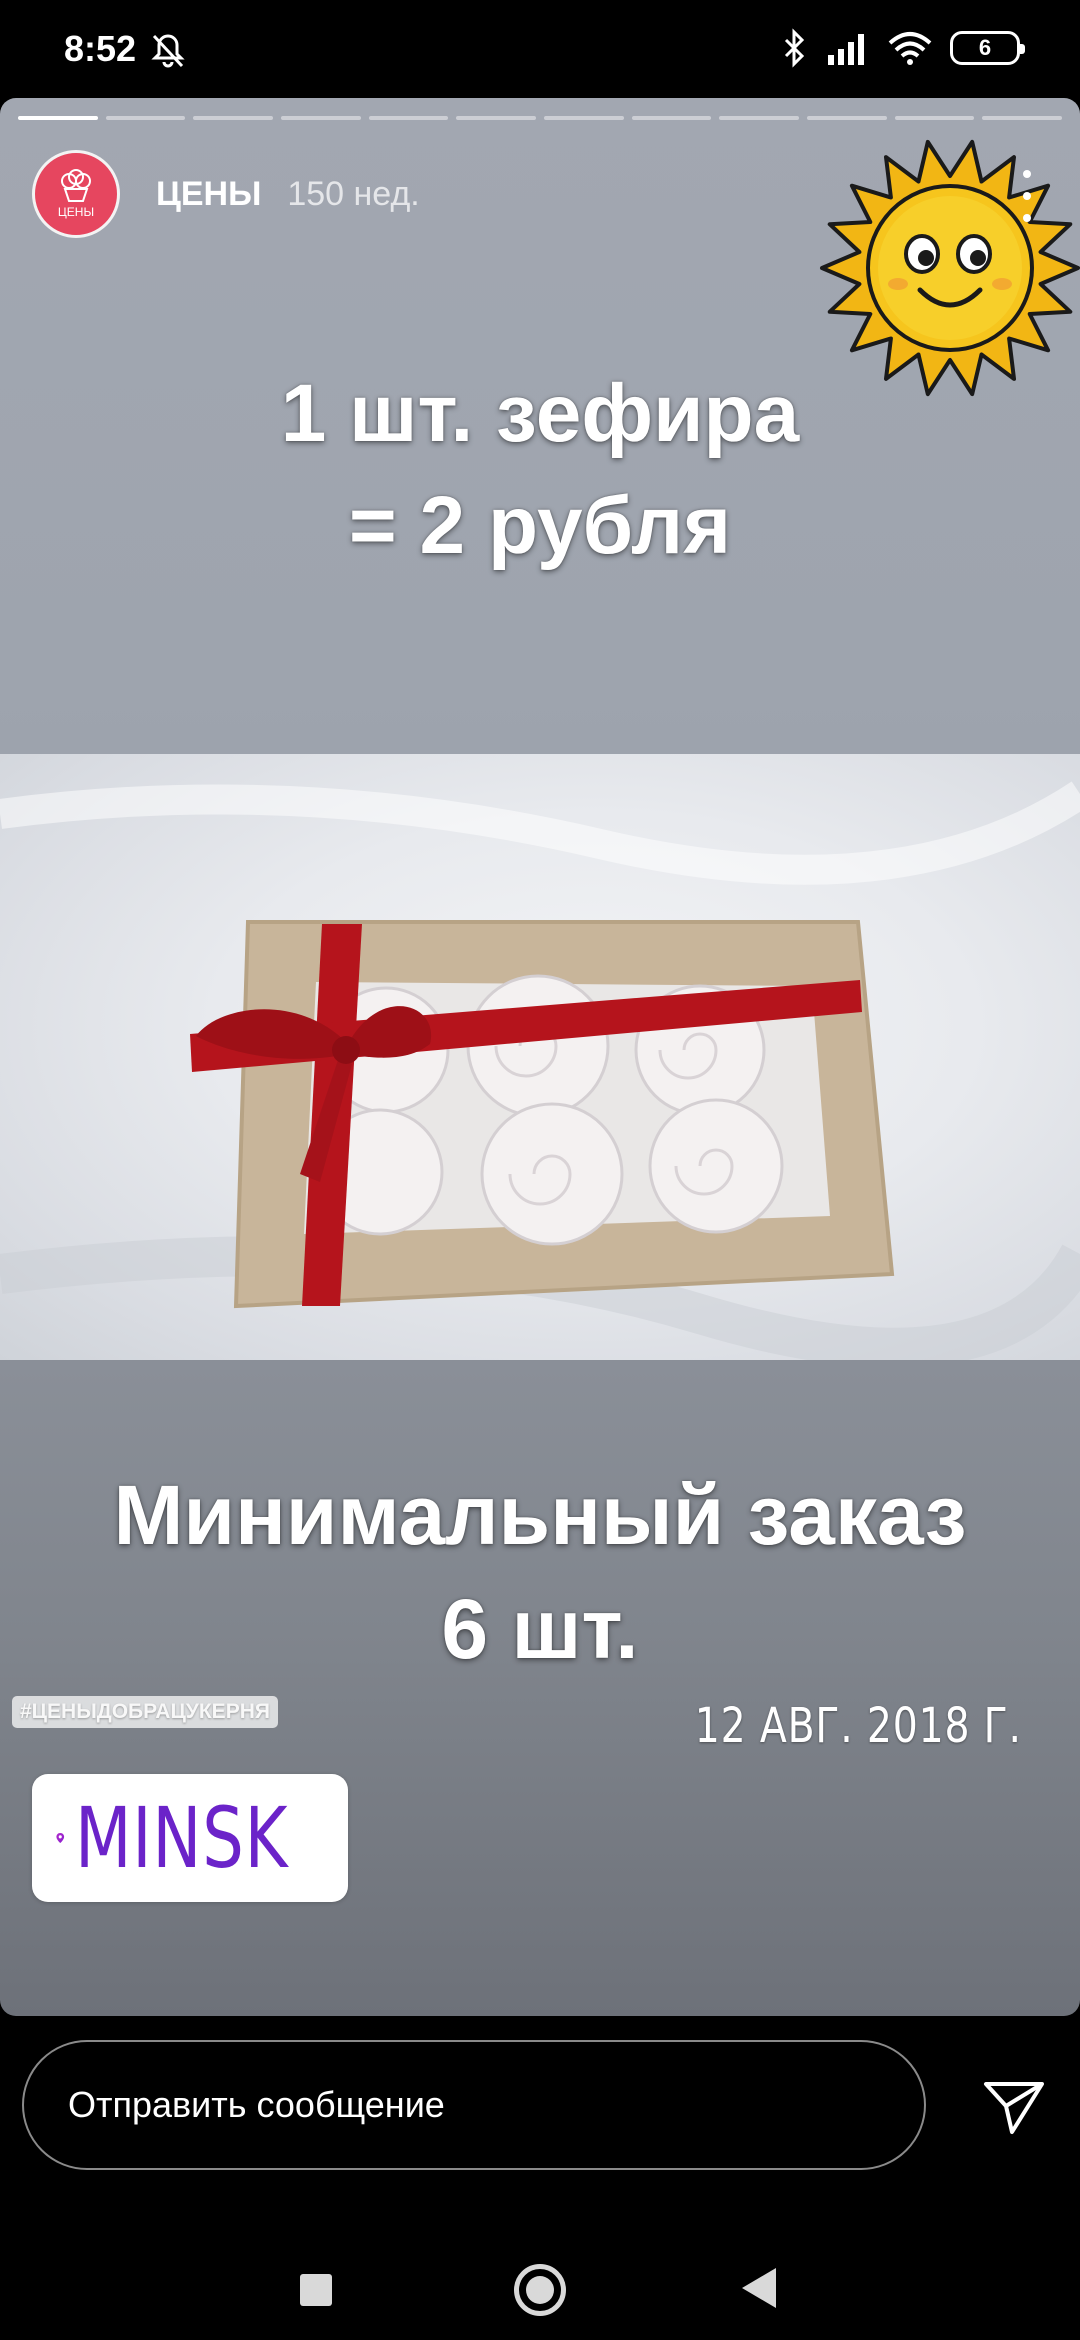  What do you see at coordinates (76, 212) in the screenshot?
I see `avatar-label: ЦЕНЫ` at bounding box center [76, 212].